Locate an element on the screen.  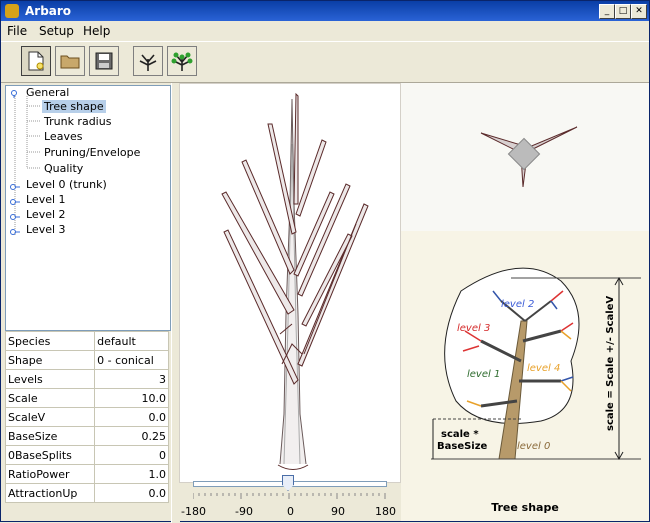
table-row: RatioPower 1.0 is located at coordinates (86, 474).